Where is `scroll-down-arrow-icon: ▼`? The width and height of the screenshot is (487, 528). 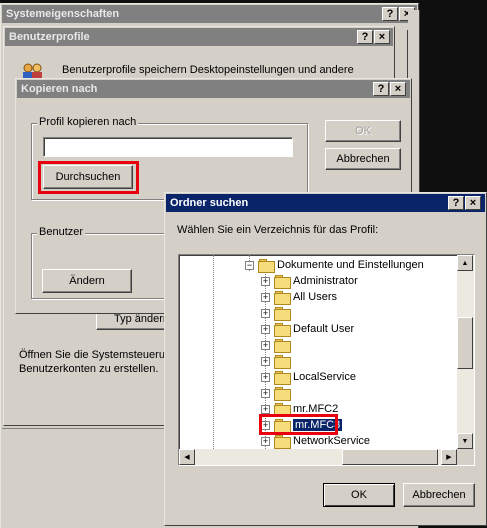 scroll-down-arrow-icon: ▼ is located at coordinates (465, 441).